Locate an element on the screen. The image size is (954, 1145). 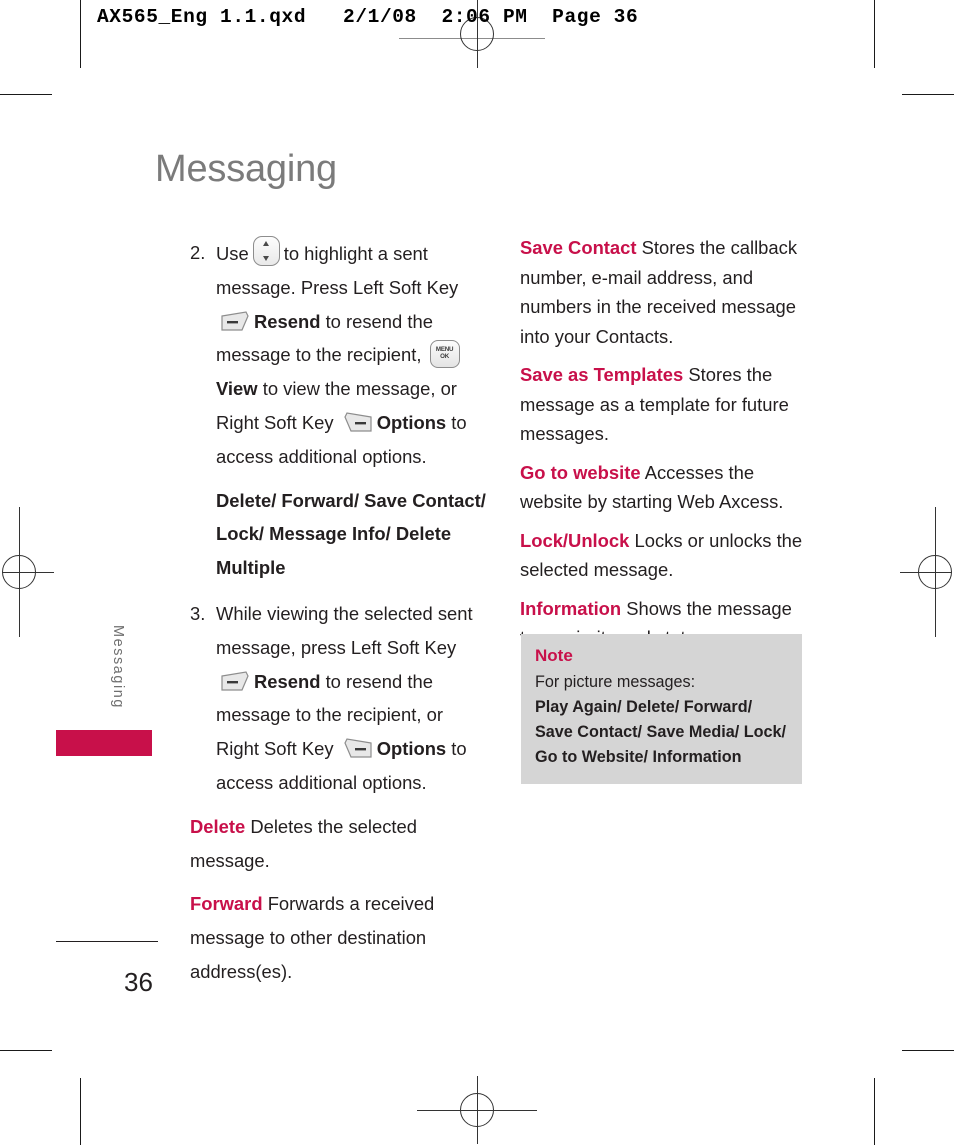
crop-mark-top-right-horizontal is located at coordinates (928, 94).